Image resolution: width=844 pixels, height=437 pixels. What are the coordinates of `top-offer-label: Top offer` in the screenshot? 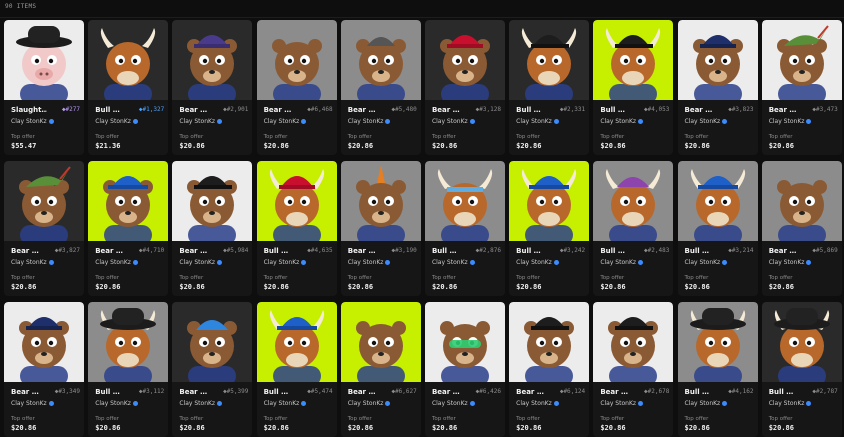 It's located at (23, 137).